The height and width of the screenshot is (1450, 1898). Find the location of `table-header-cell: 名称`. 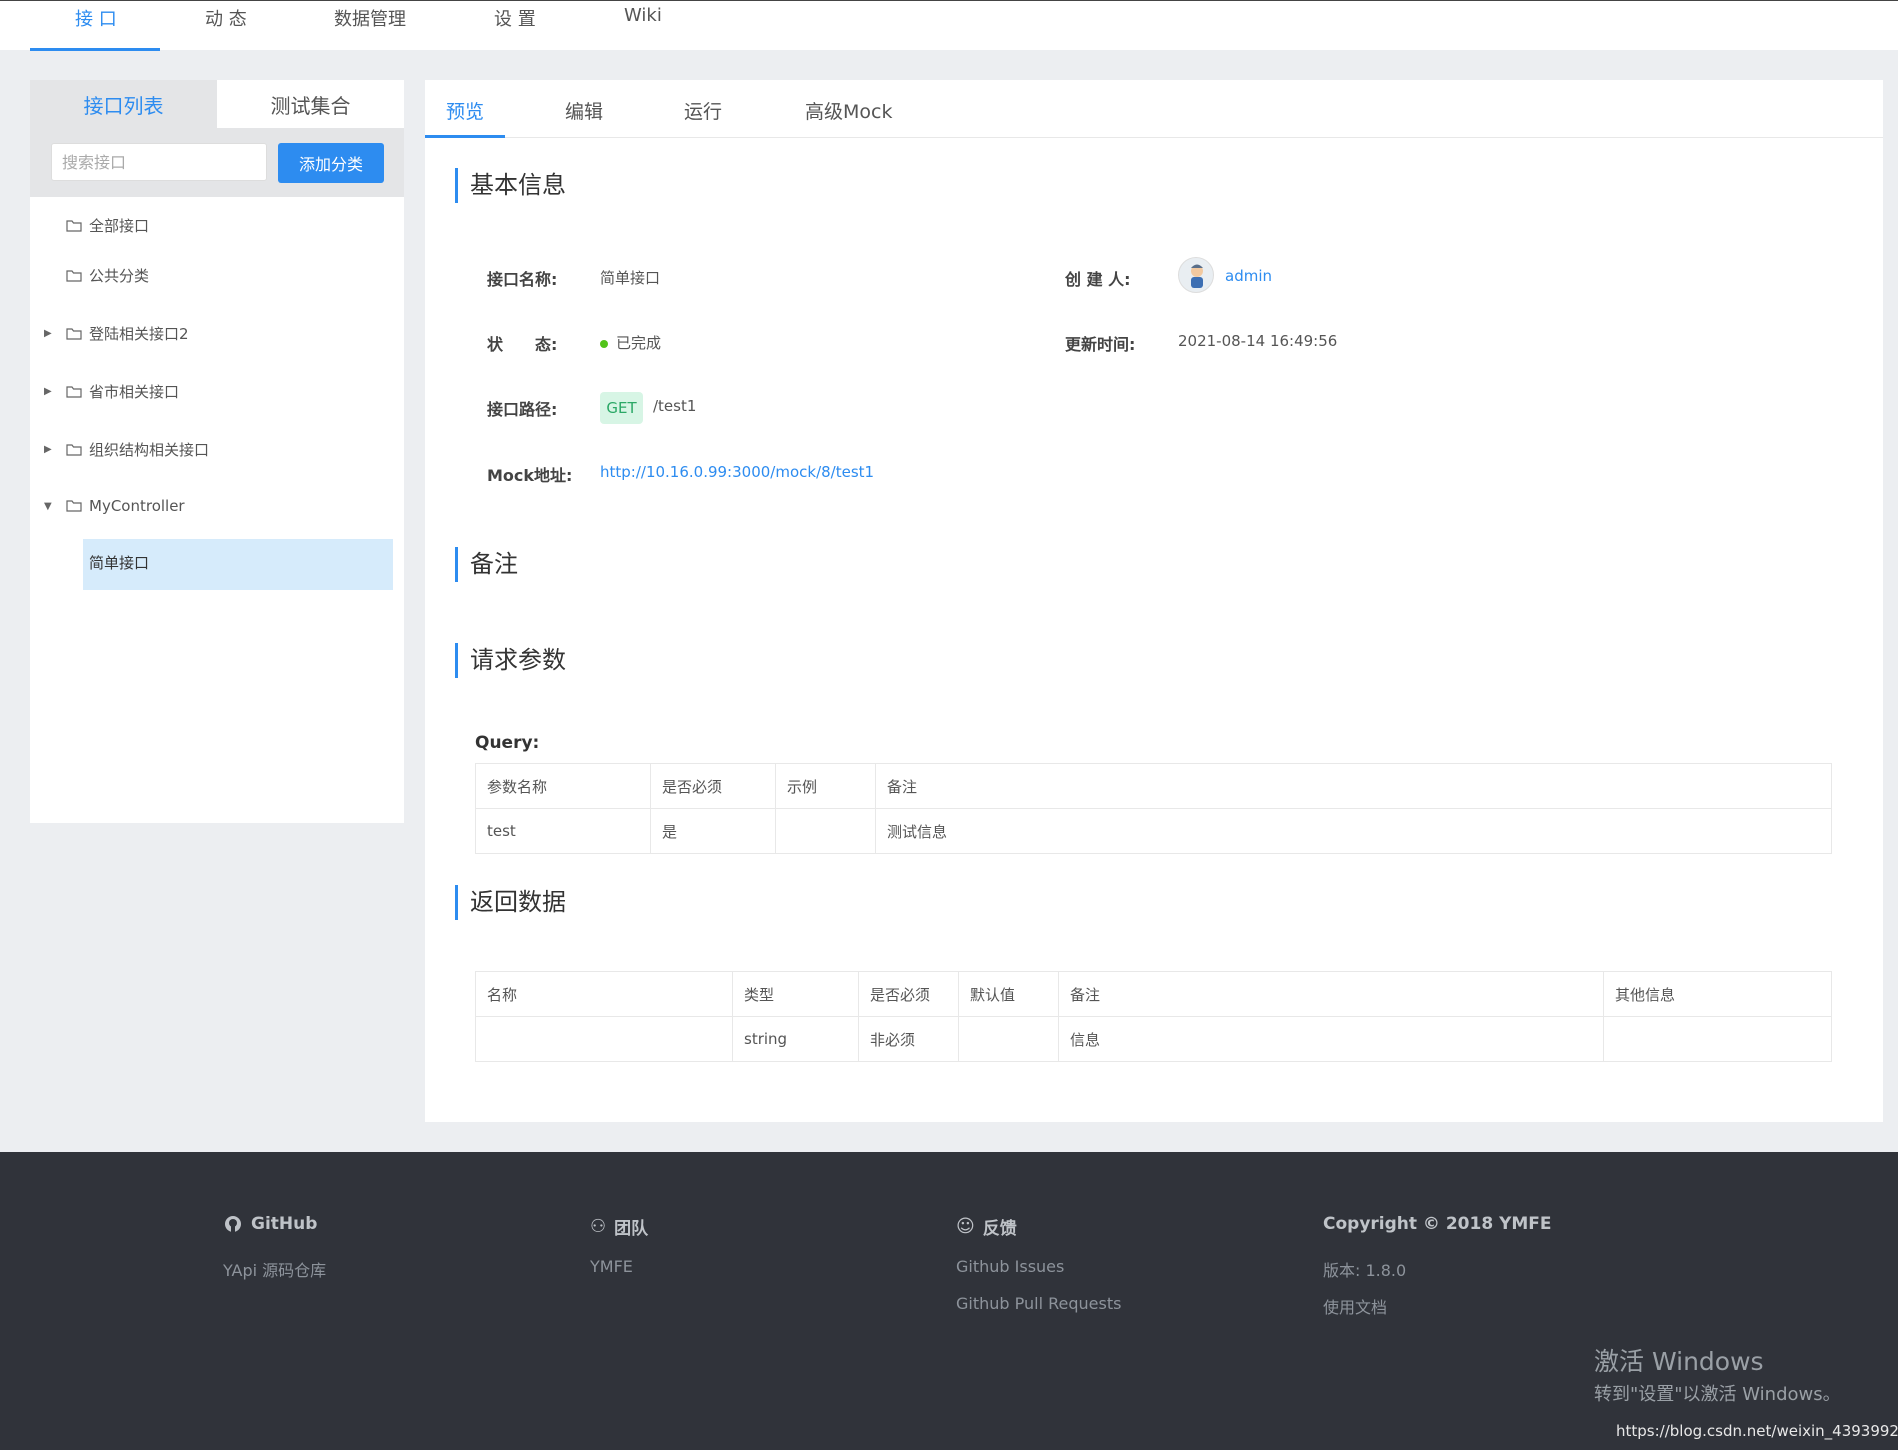

table-header-cell: 名称 is located at coordinates (604, 994).